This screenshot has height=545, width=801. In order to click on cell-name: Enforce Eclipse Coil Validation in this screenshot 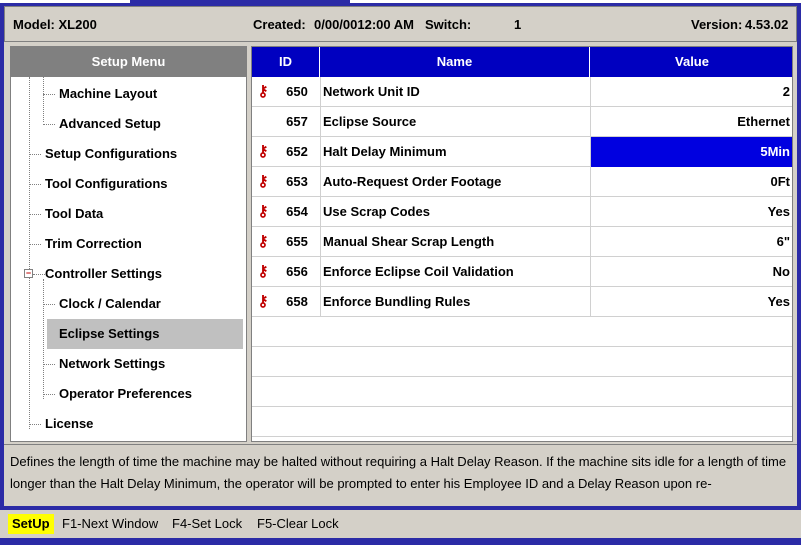, I will do `click(455, 272)`.